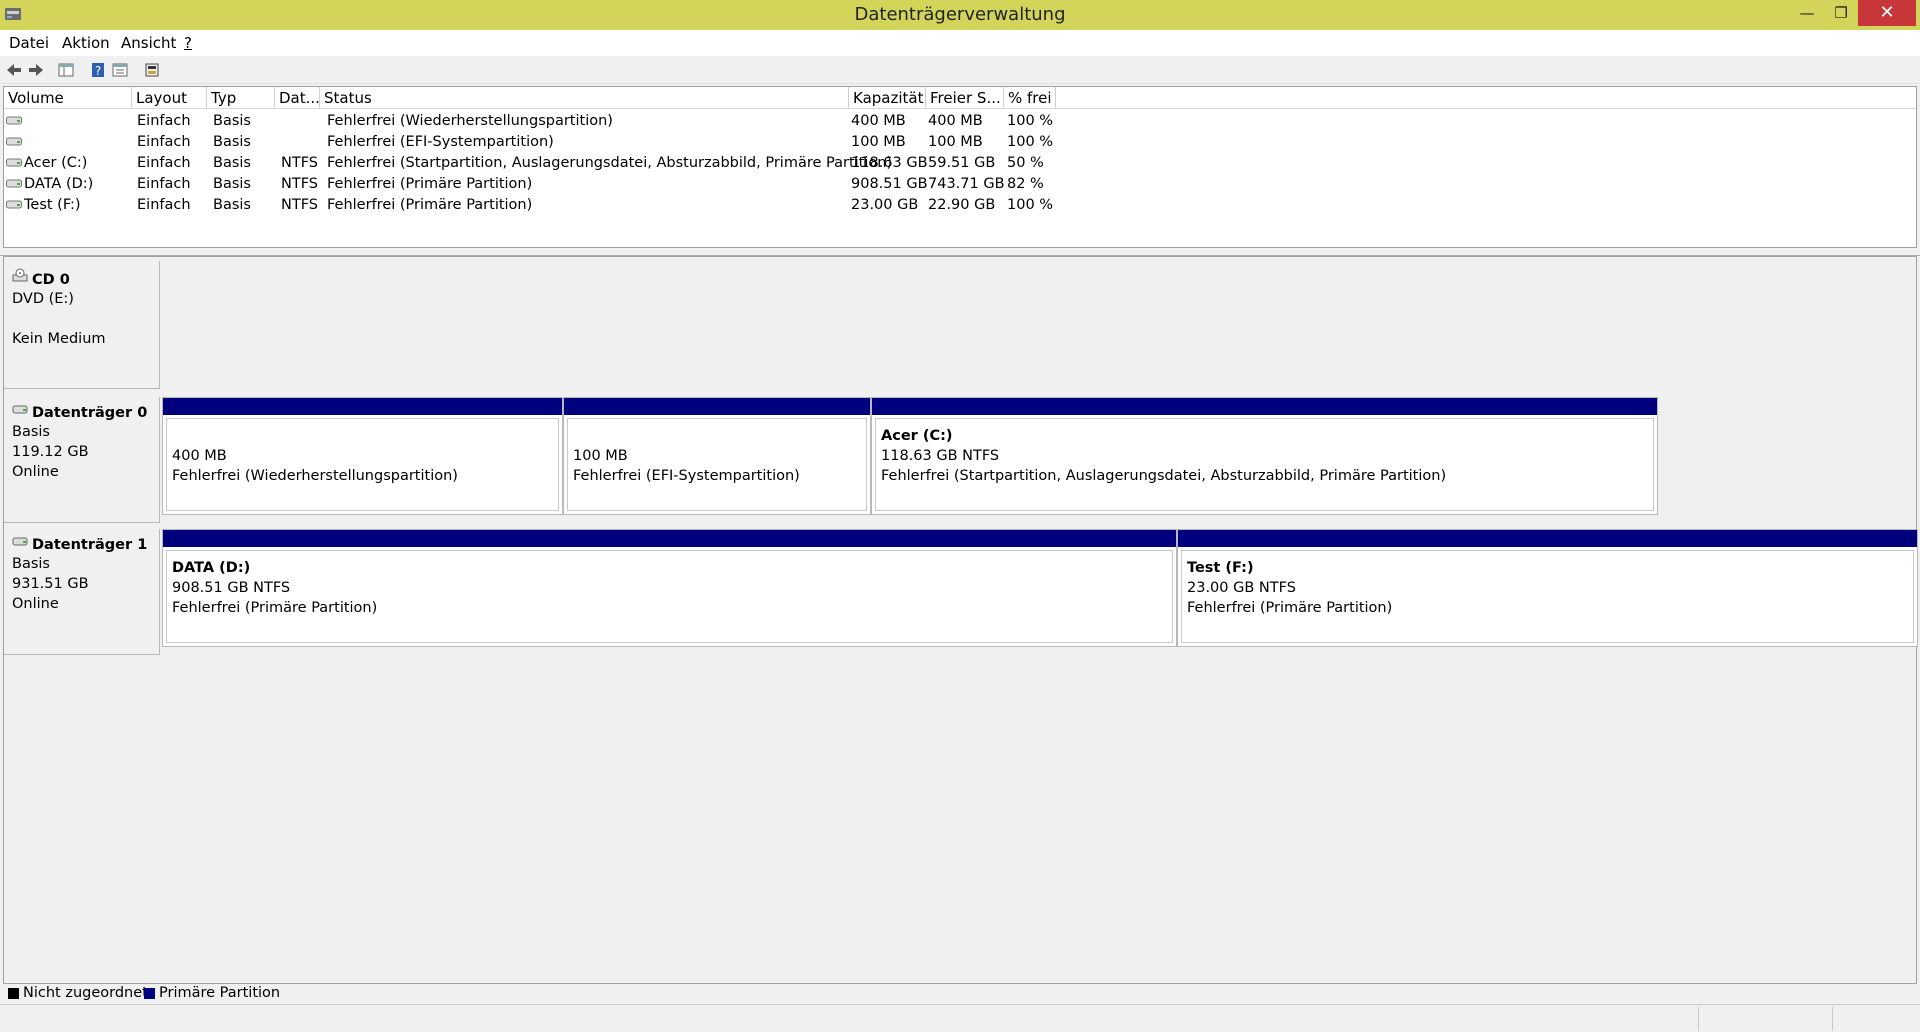 The height and width of the screenshot is (1032, 1920). I want to click on cell-capacity: 118.63 GB, so click(889, 163).